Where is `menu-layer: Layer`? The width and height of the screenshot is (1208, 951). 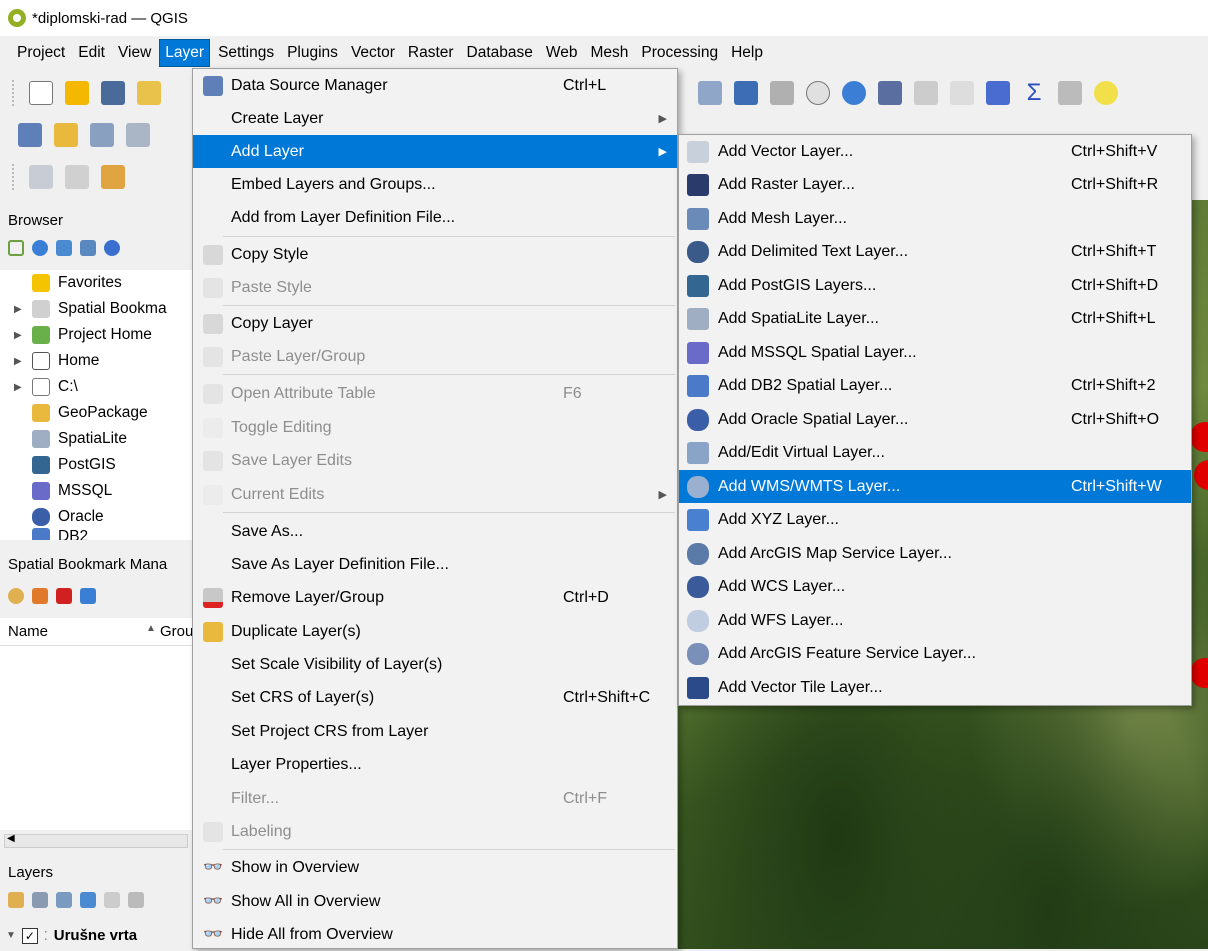 menu-layer: Layer is located at coordinates (185, 53).